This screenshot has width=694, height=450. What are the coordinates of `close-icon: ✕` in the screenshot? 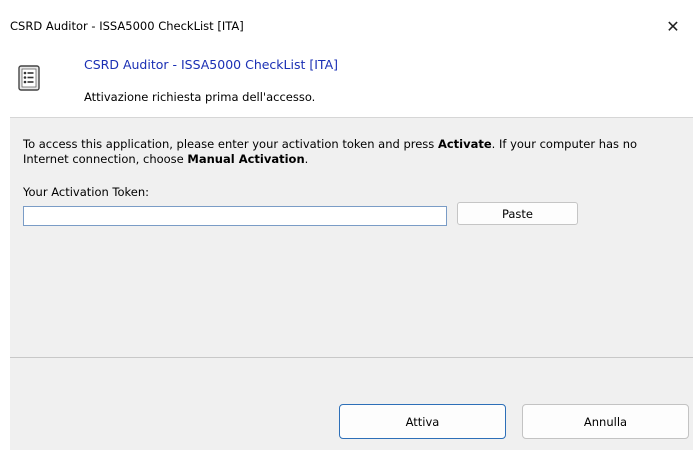 It's located at (673, 26).